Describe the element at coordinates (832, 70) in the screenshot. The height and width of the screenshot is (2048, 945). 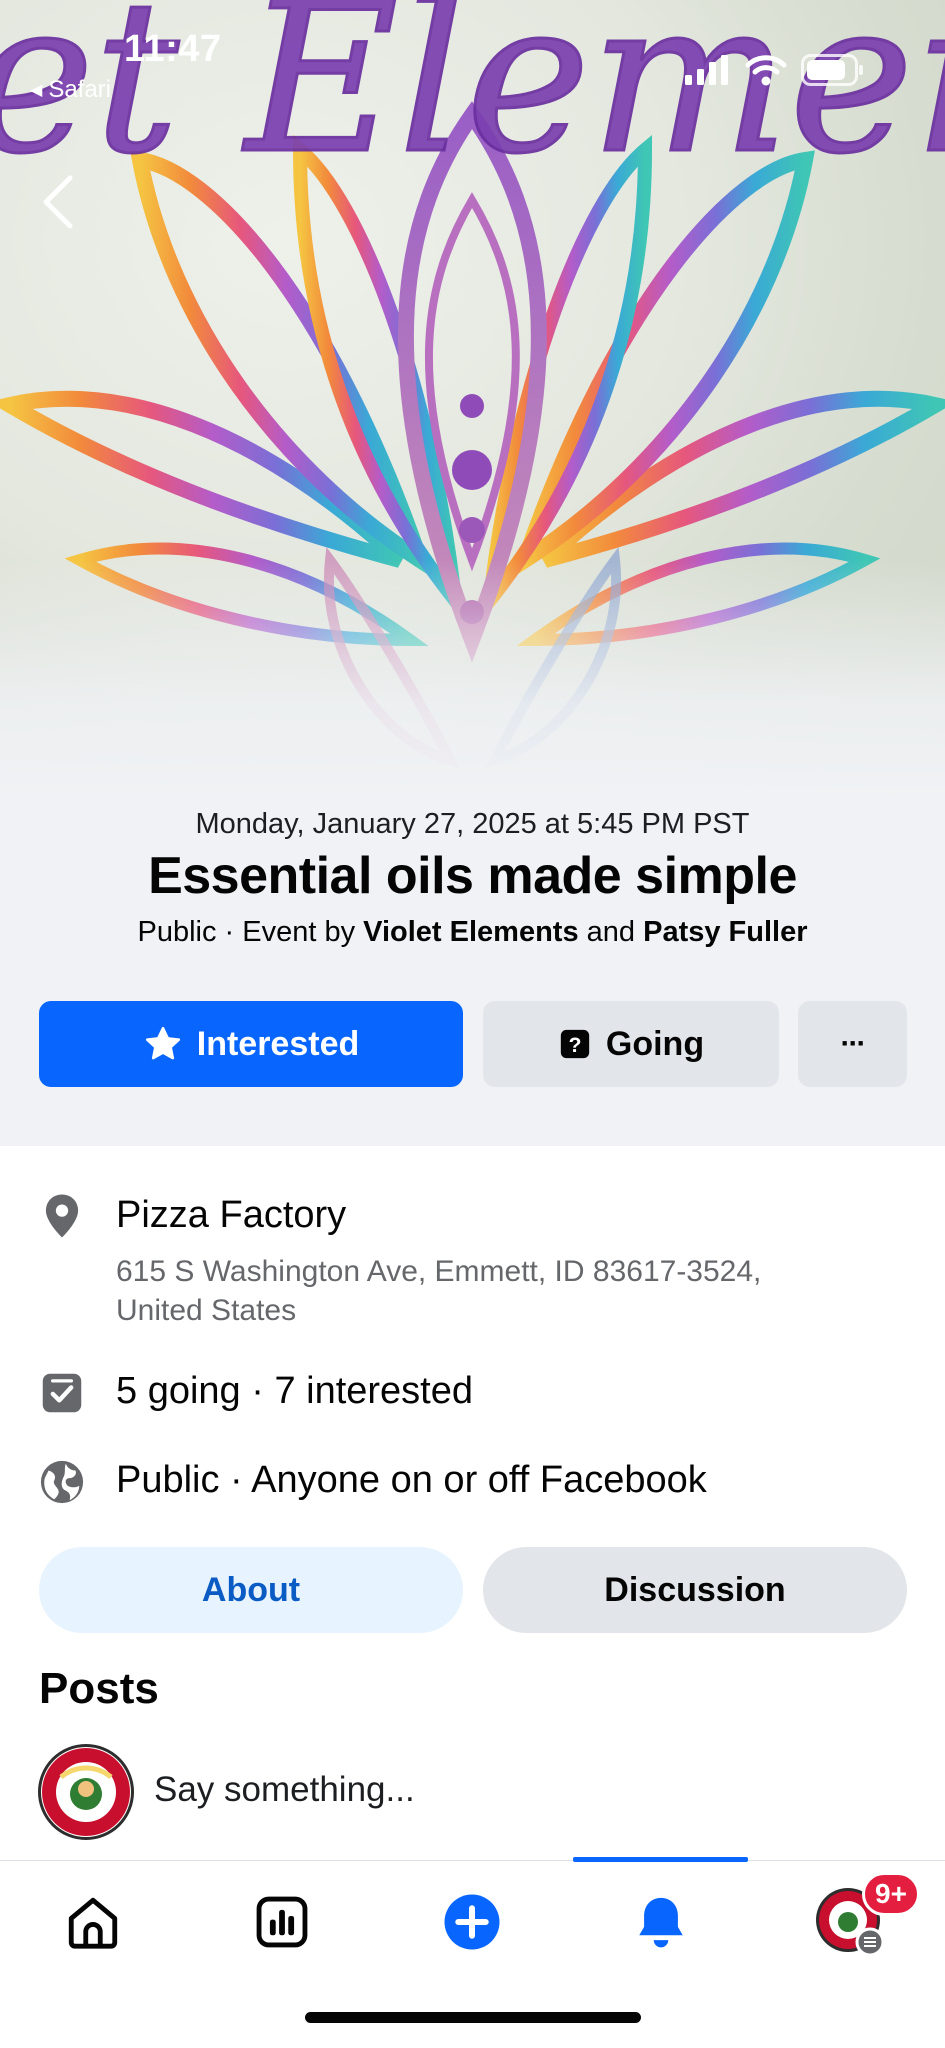
I see `battery-icon` at that location.